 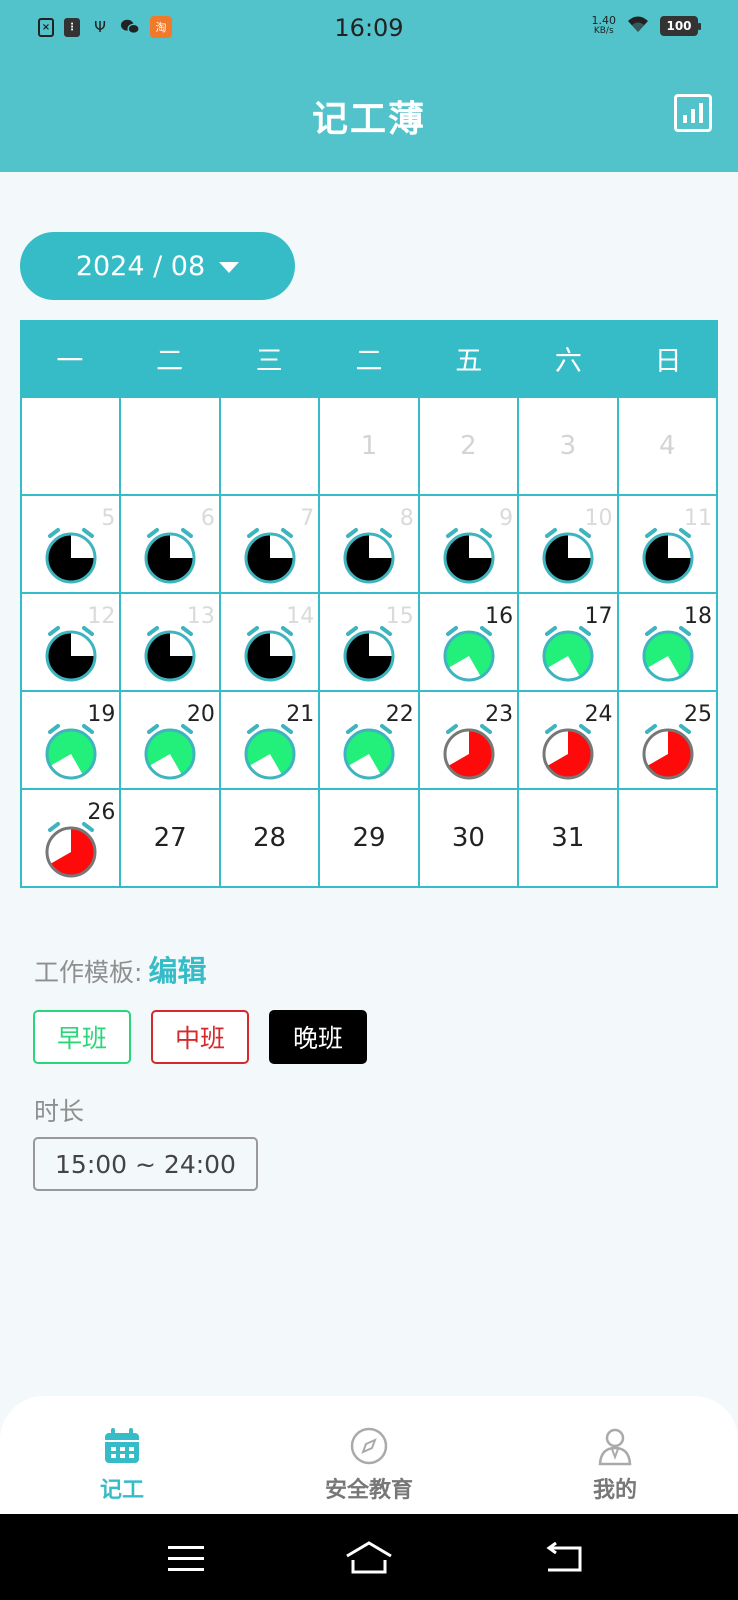 What do you see at coordinates (469, 361) in the screenshot?
I see `weekday-label: 五` at bounding box center [469, 361].